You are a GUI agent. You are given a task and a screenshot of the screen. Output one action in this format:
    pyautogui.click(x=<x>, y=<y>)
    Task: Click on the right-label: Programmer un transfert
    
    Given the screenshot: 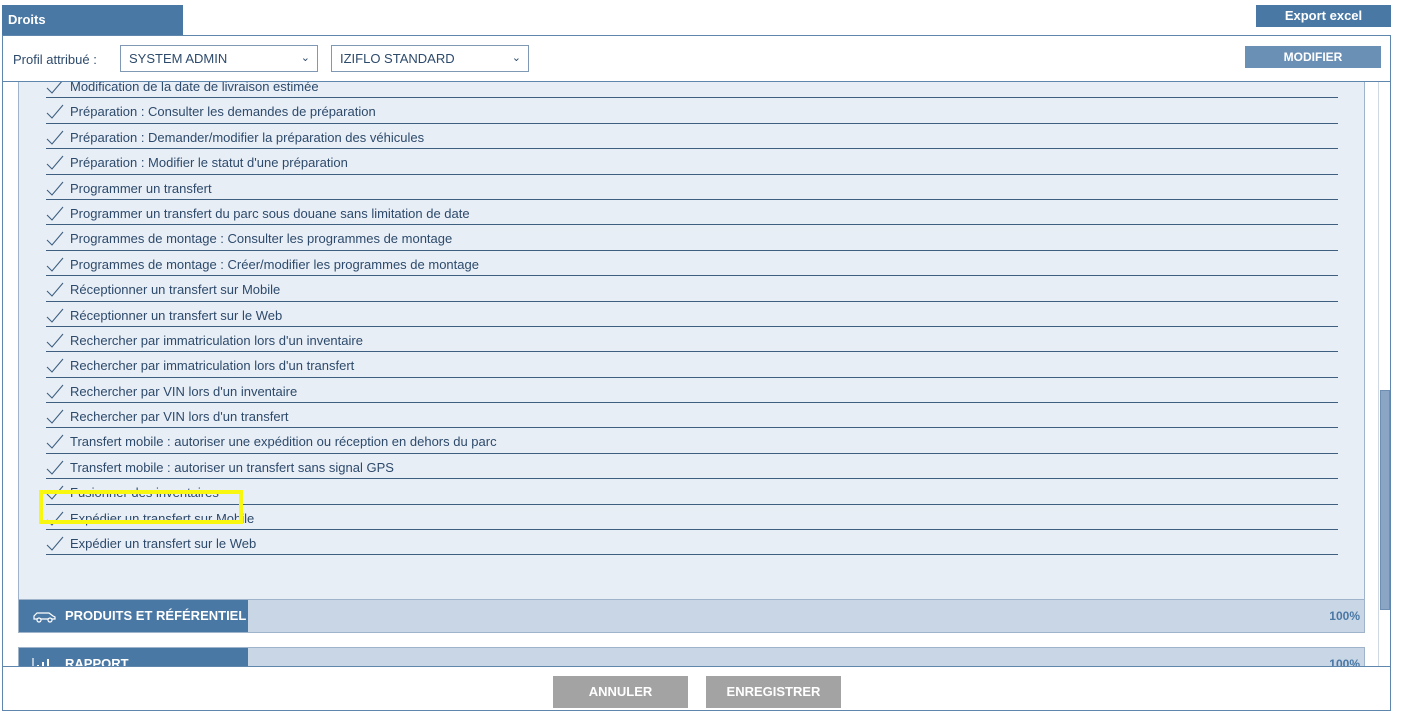 What is the action you would take?
    pyautogui.click(x=141, y=188)
    